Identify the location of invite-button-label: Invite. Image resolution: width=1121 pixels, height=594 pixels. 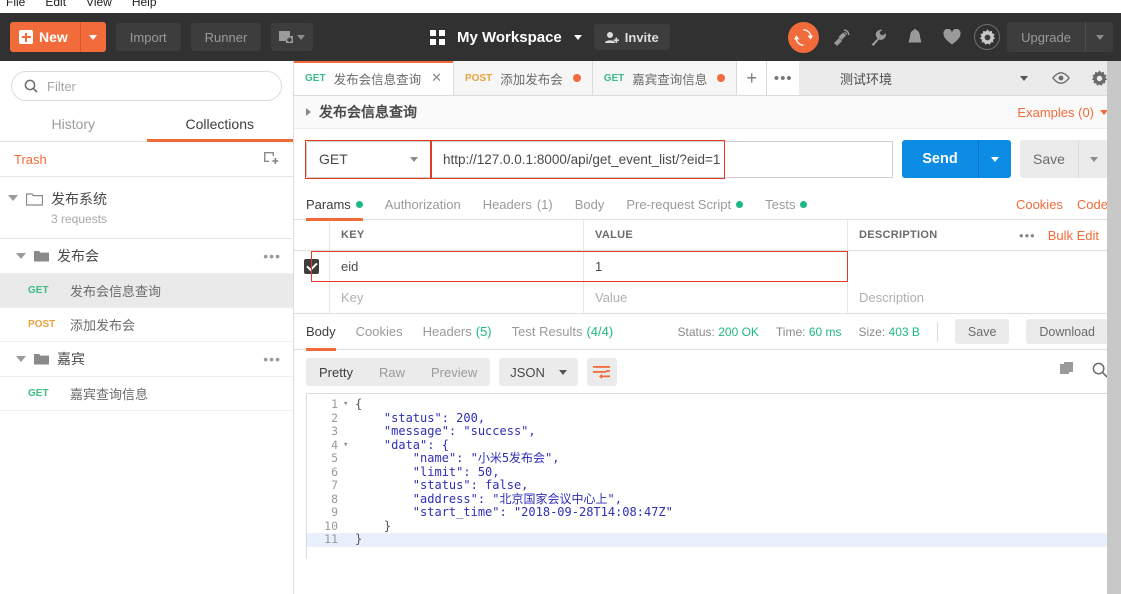
(641, 37).